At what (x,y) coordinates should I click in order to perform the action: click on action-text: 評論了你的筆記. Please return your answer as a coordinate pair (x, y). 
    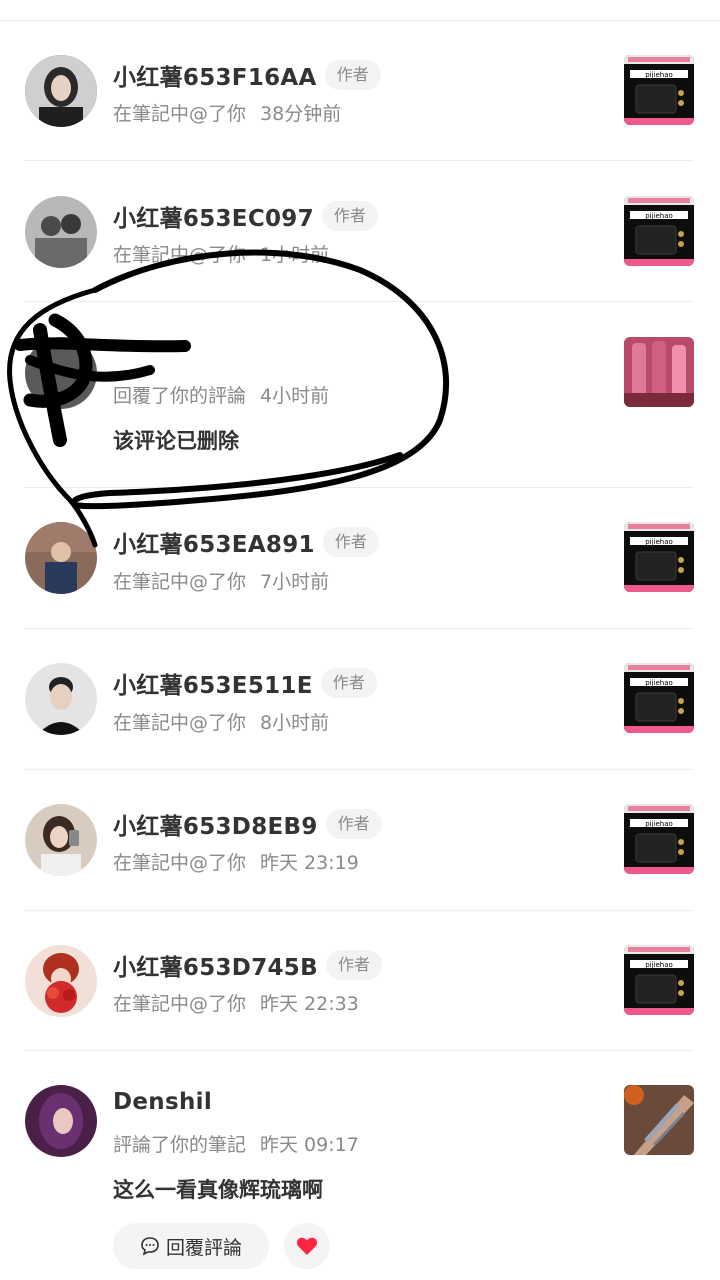
    Looking at the image, I should click on (180, 1145).